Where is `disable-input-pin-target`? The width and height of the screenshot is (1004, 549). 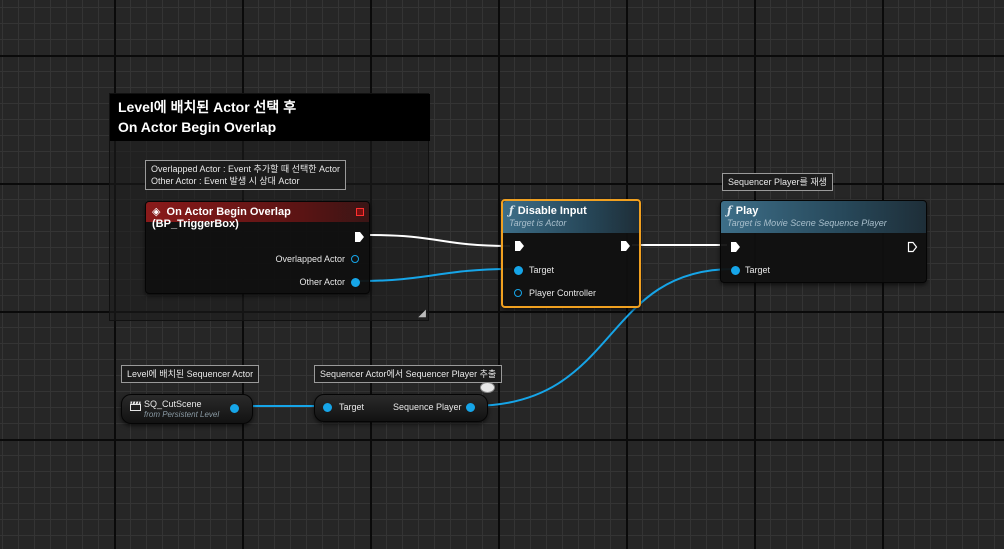 disable-input-pin-target is located at coordinates (518, 270).